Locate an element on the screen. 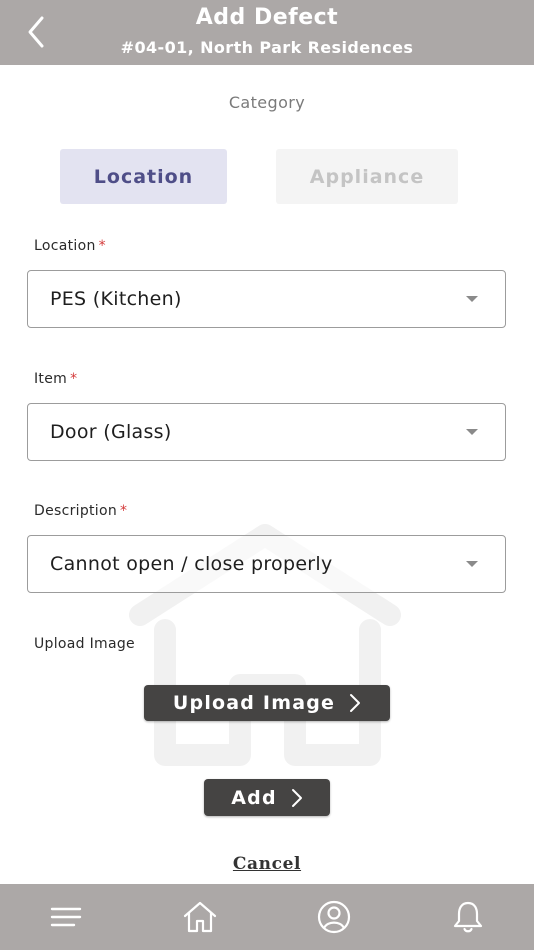  upload-image-button: Upload Image is located at coordinates (267, 703).